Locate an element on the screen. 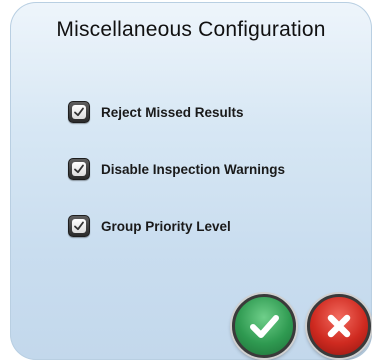  option-disable-inspection-warnings: Disable Inspection Warnings is located at coordinates (176, 169).